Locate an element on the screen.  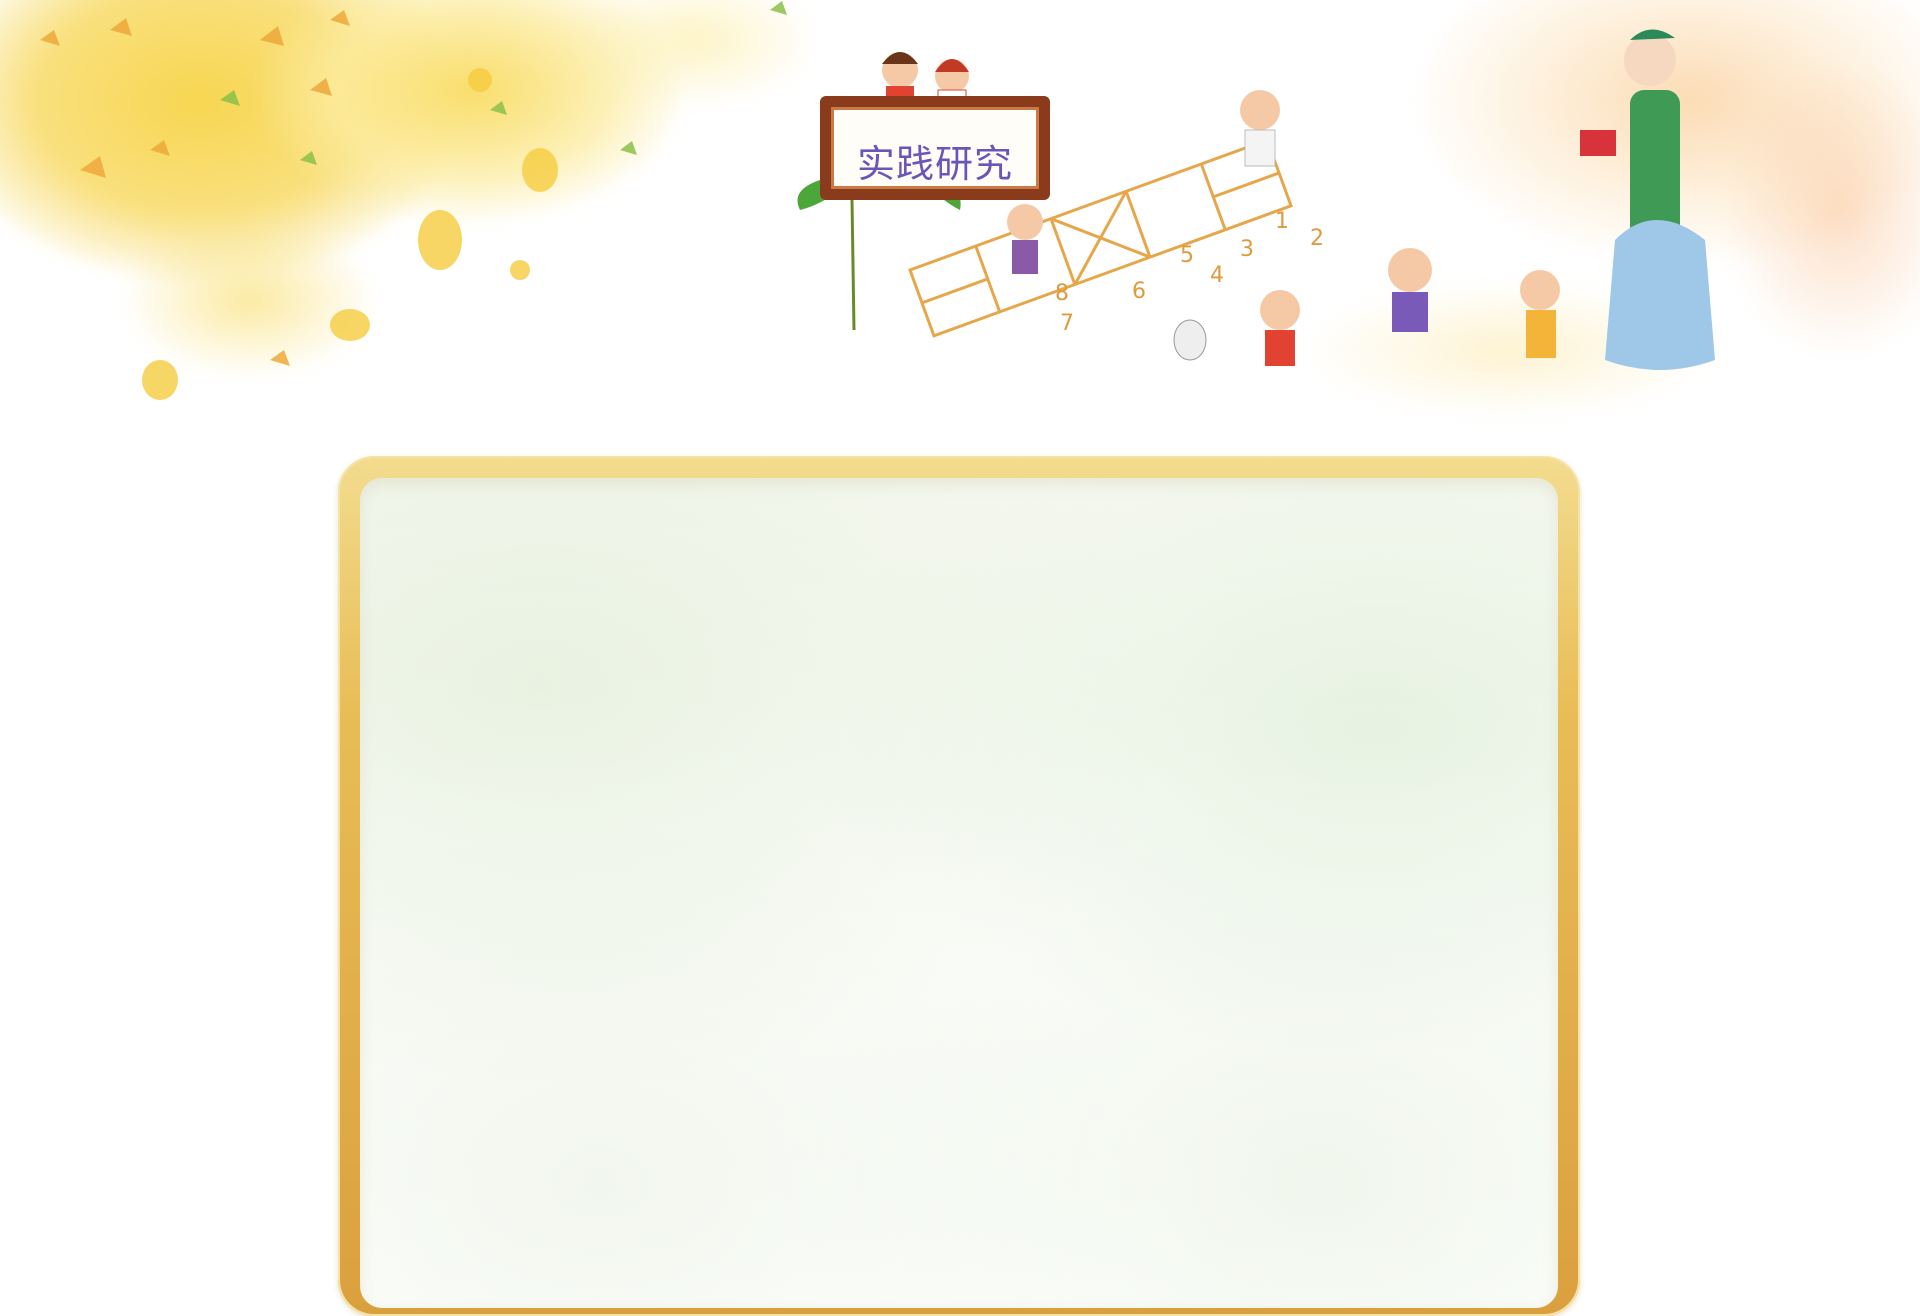
leaf-icons is located at coordinates (413, 200).